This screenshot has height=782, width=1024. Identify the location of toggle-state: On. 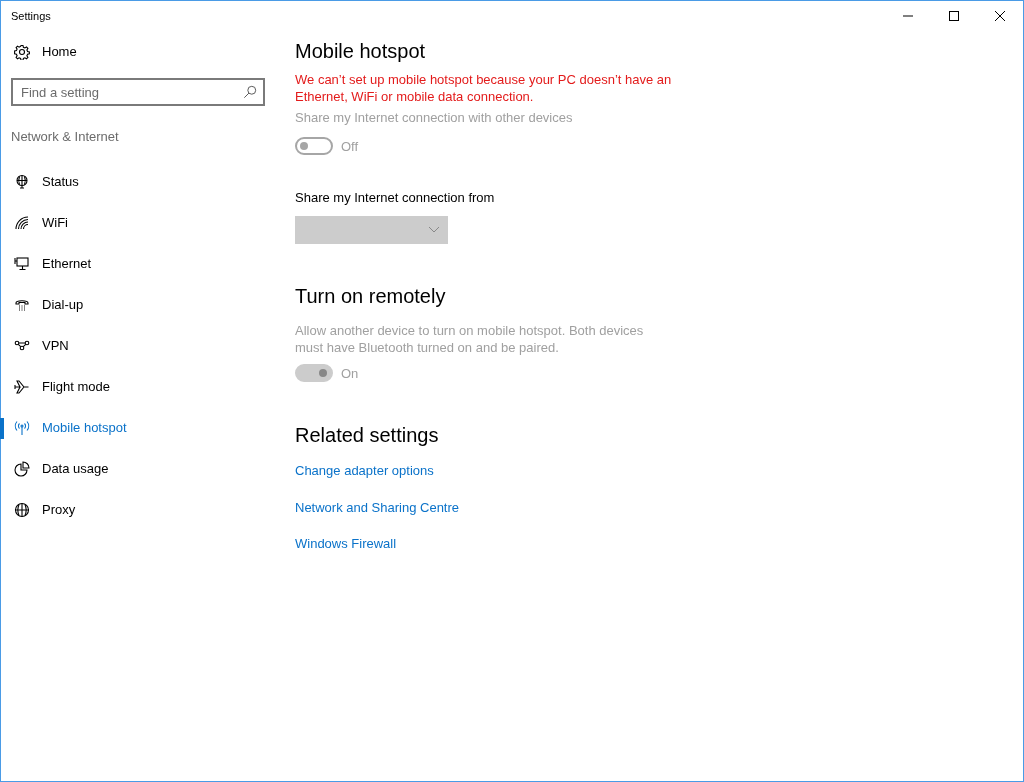
(350, 373).